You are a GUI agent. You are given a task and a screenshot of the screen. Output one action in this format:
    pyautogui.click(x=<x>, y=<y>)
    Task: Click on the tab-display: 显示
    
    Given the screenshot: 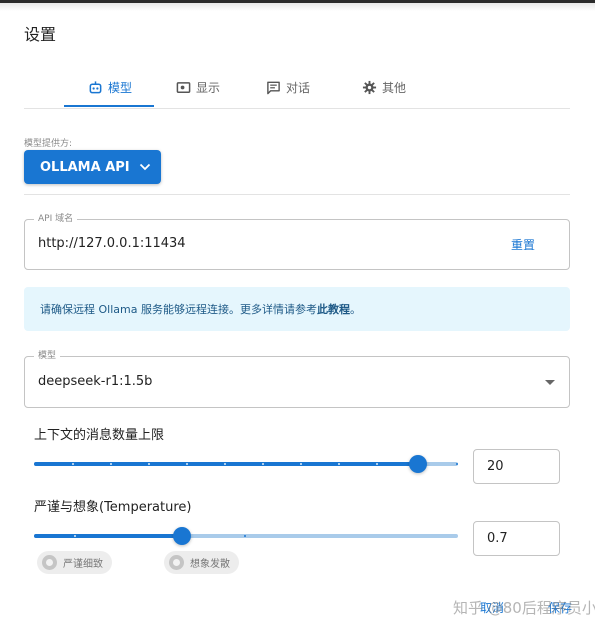 What is the action you would take?
    pyautogui.click(x=199, y=87)
    